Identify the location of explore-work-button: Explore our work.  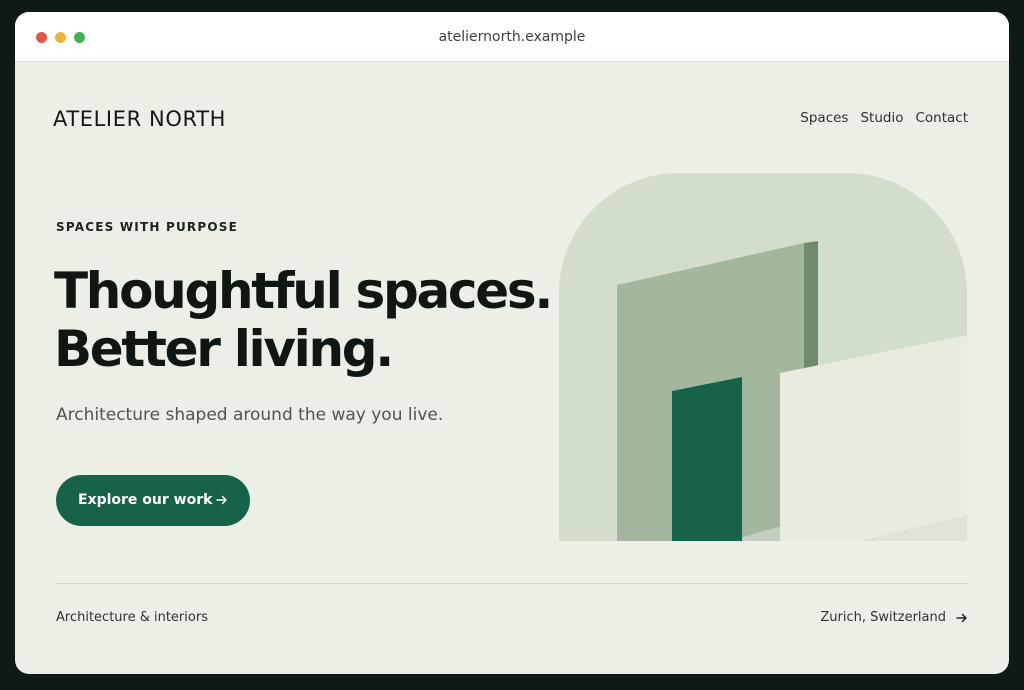
(153, 500).